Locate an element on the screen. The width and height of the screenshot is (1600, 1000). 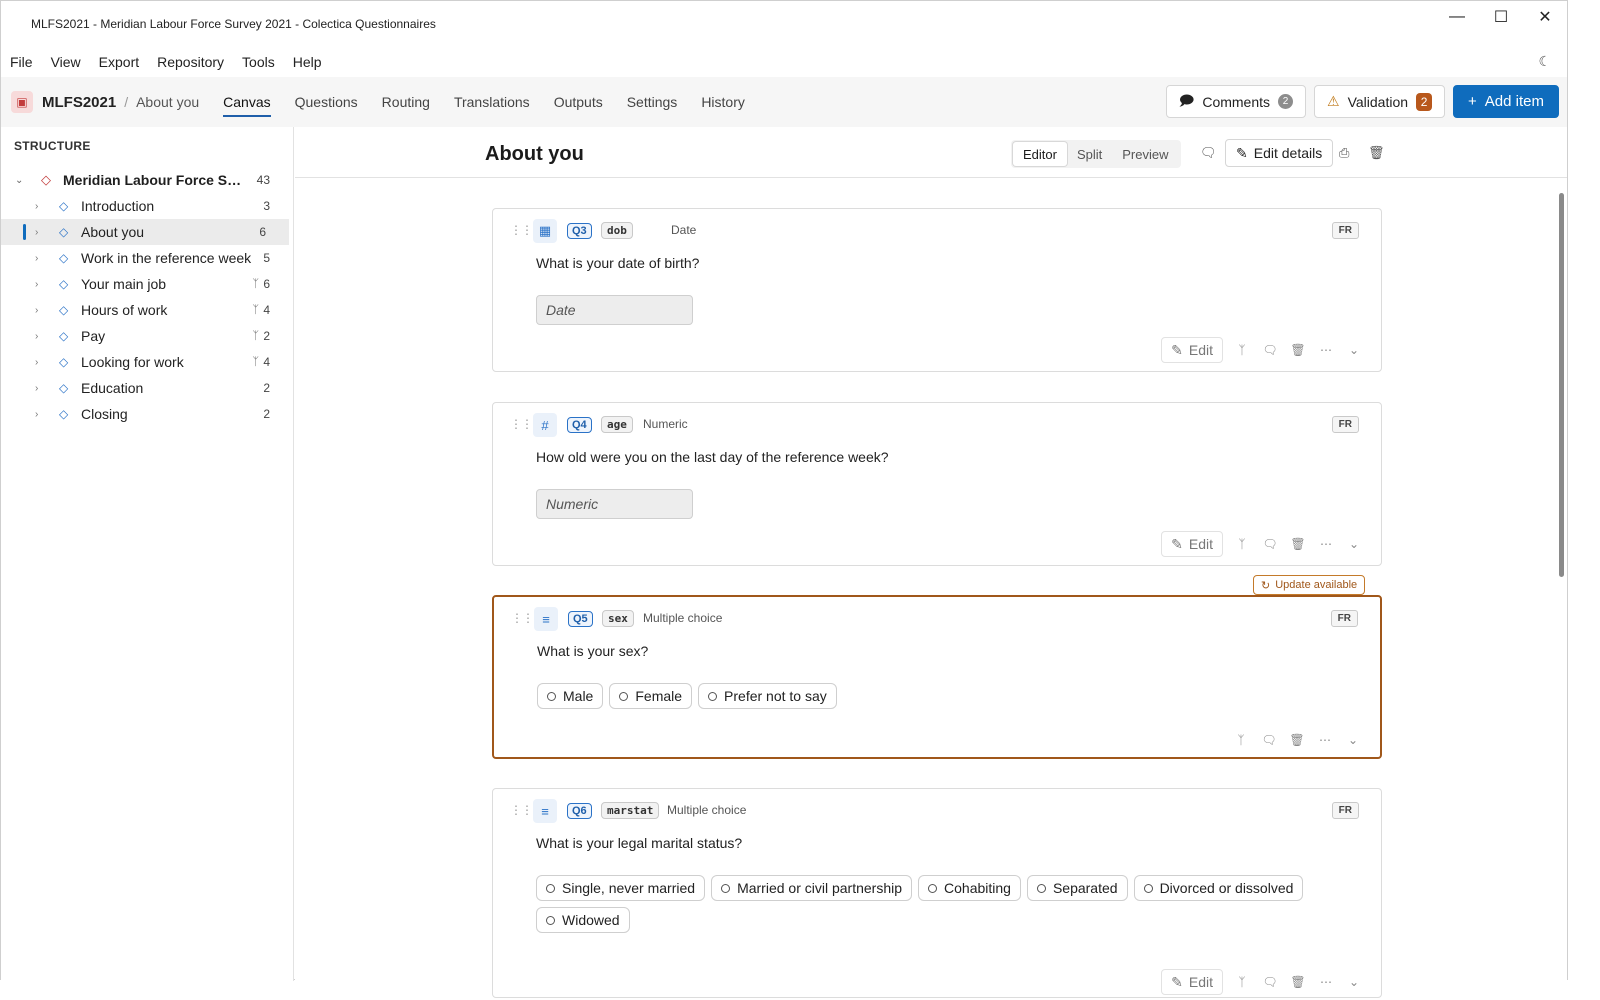
validation-label: Validation is located at coordinates (1378, 101).